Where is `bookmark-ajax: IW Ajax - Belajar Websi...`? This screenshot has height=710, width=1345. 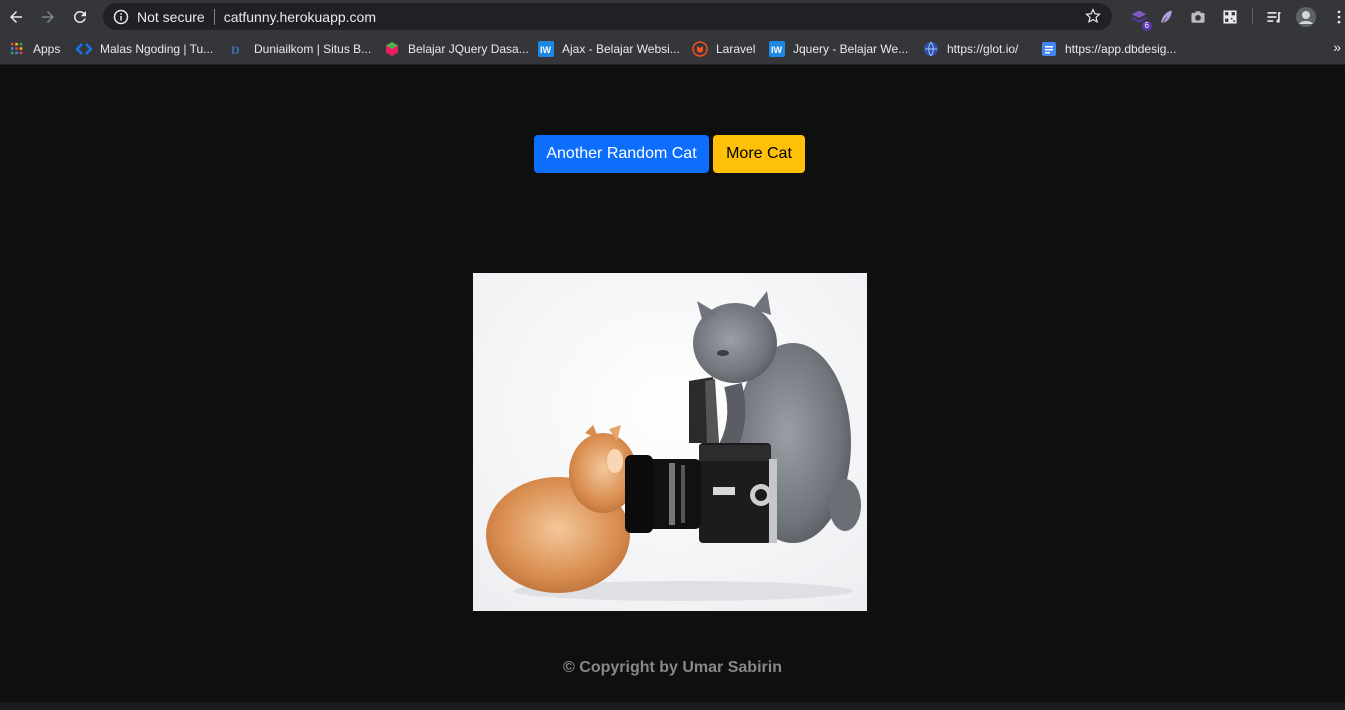 bookmark-ajax: IW Ajax - Belajar Websi... is located at coordinates (609, 49).